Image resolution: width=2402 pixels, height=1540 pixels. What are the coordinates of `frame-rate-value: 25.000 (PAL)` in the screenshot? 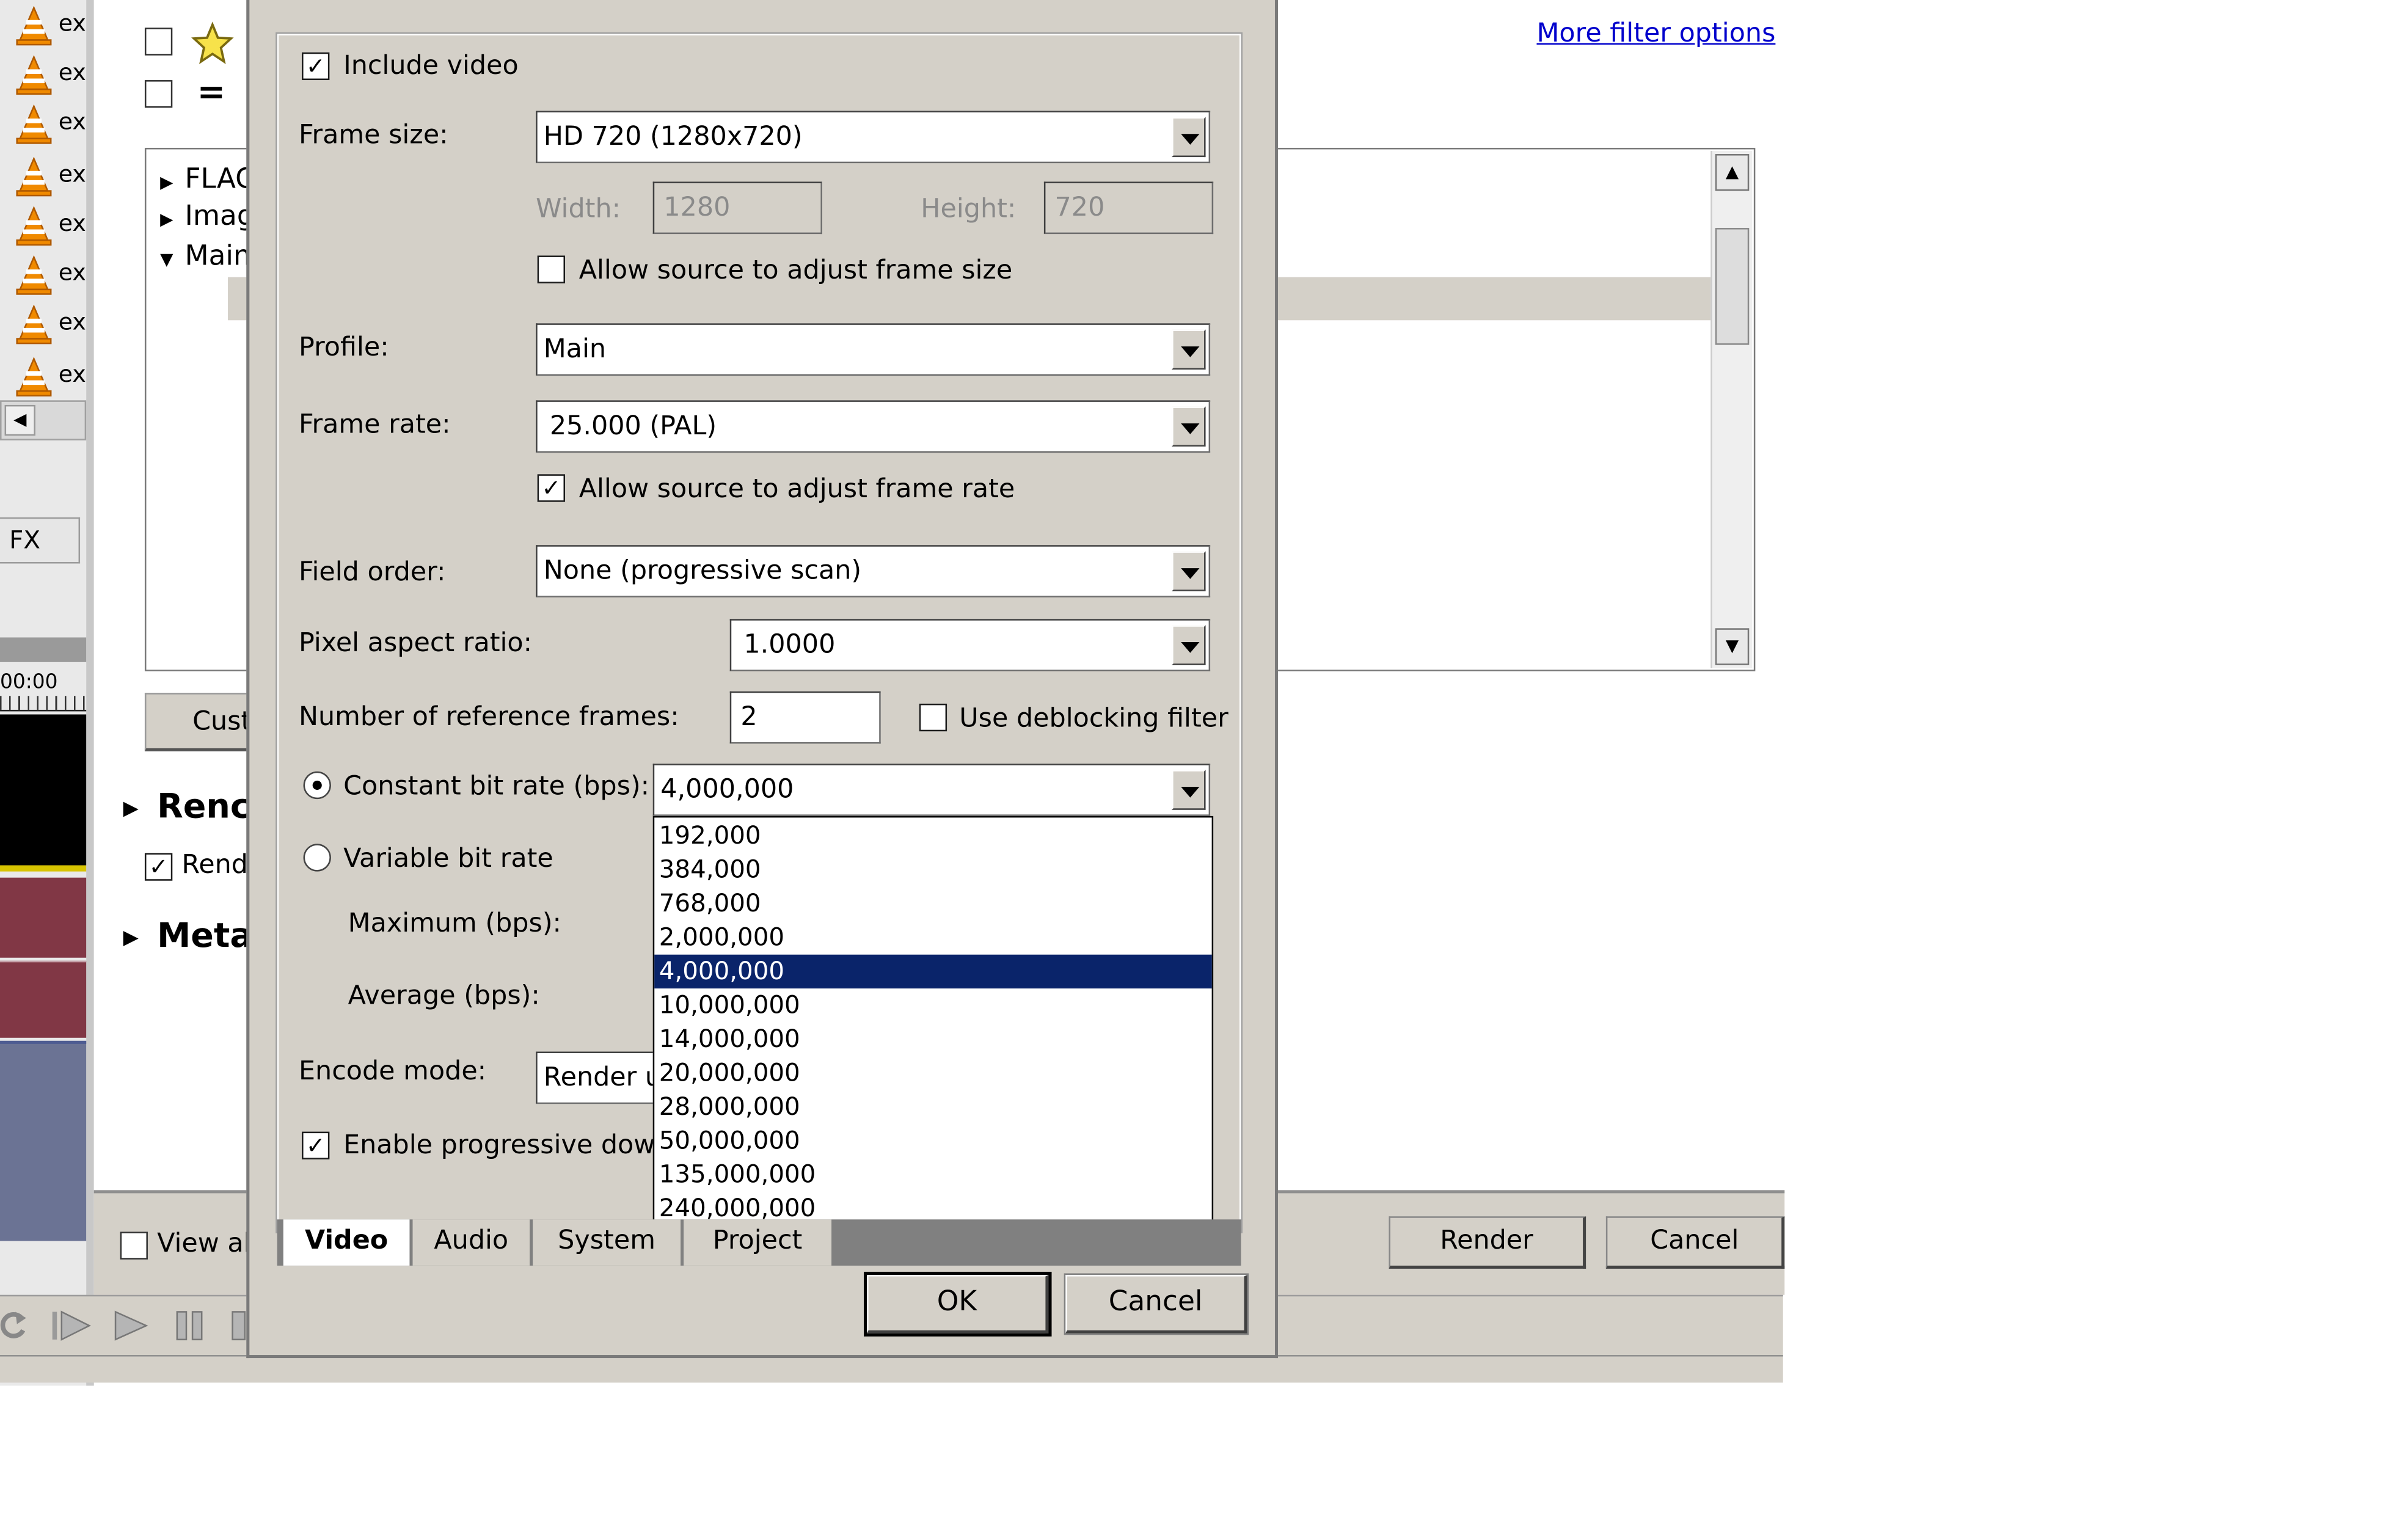 It's located at (633, 426).